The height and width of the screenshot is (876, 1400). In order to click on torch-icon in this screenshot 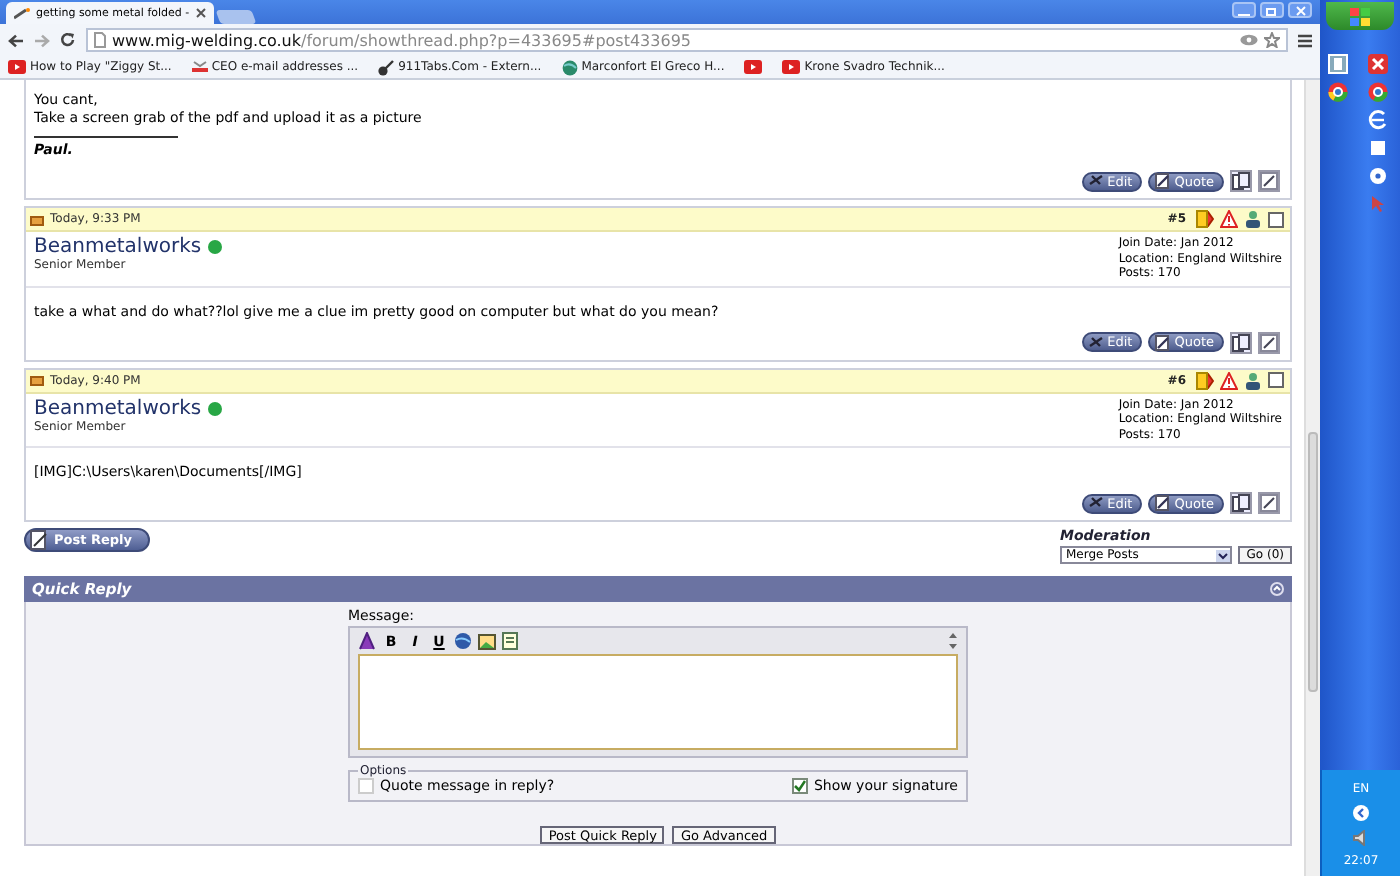, I will do `click(22, 13)`.